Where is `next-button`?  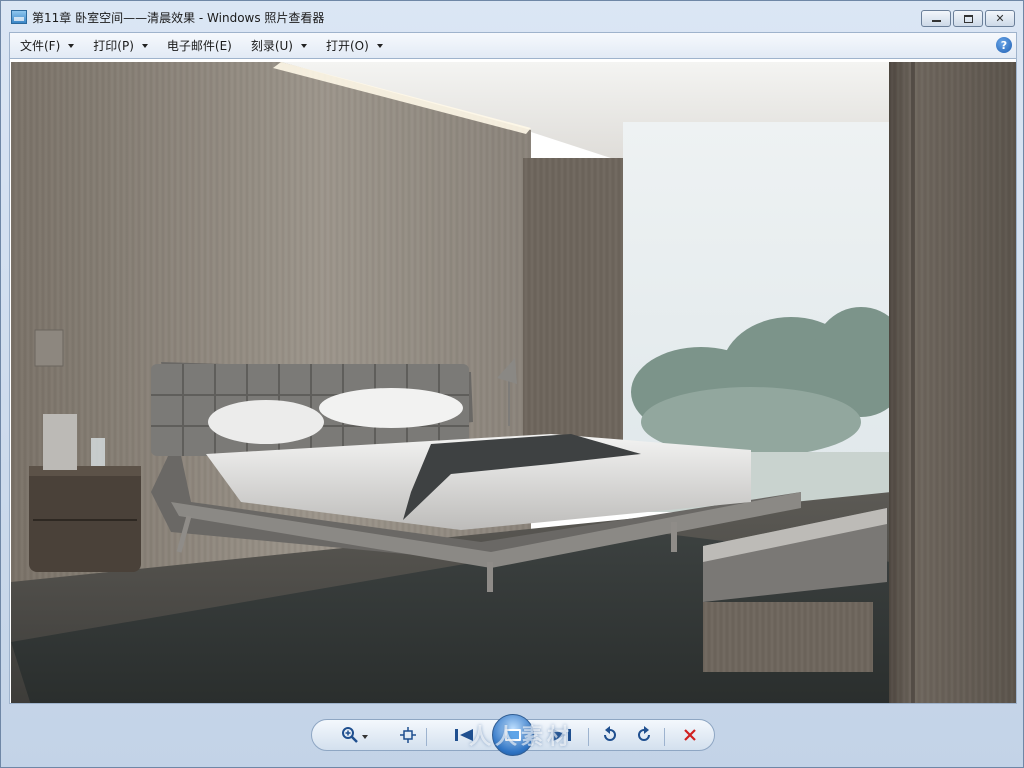
next-button is located at coordinates (562, 735).